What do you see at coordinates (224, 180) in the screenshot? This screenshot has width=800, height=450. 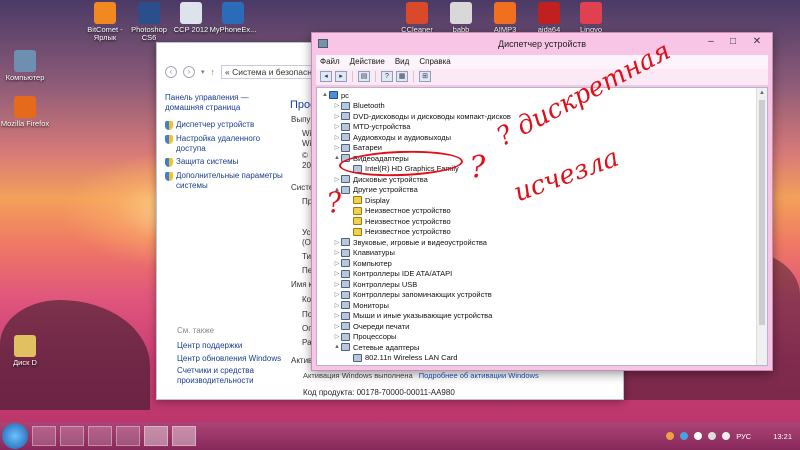 I see `task-link: Дополнительные параметры системы` at bounding box center [224, 180].